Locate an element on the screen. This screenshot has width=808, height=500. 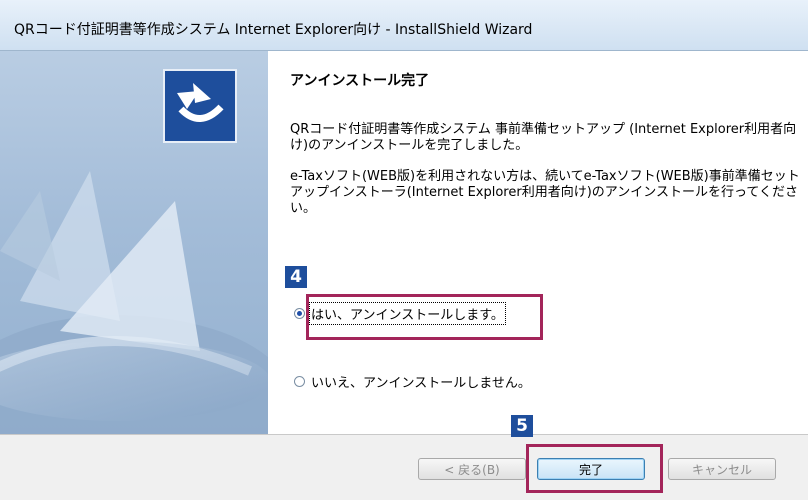
installshield-logo-icon is located at coordinates (200, 106).